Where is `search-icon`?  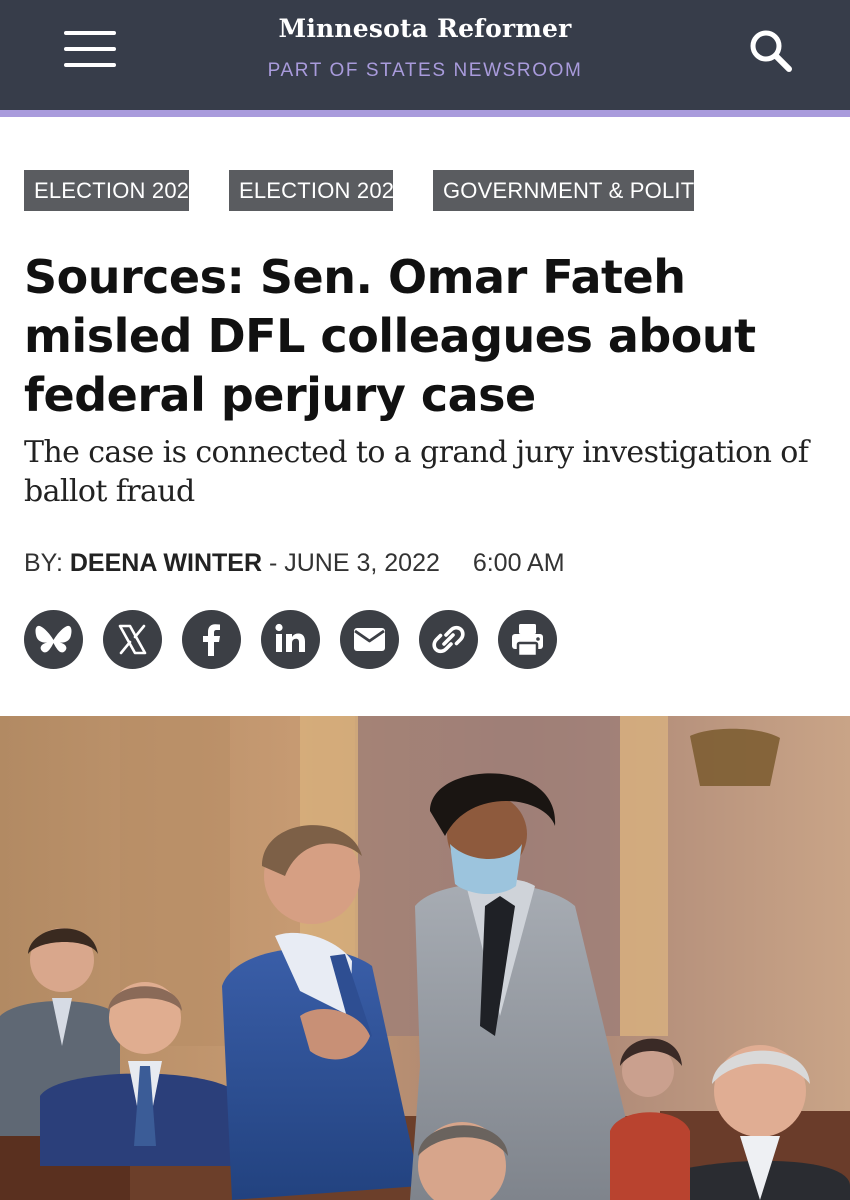 search-icon is located at coordinates (771, 51).